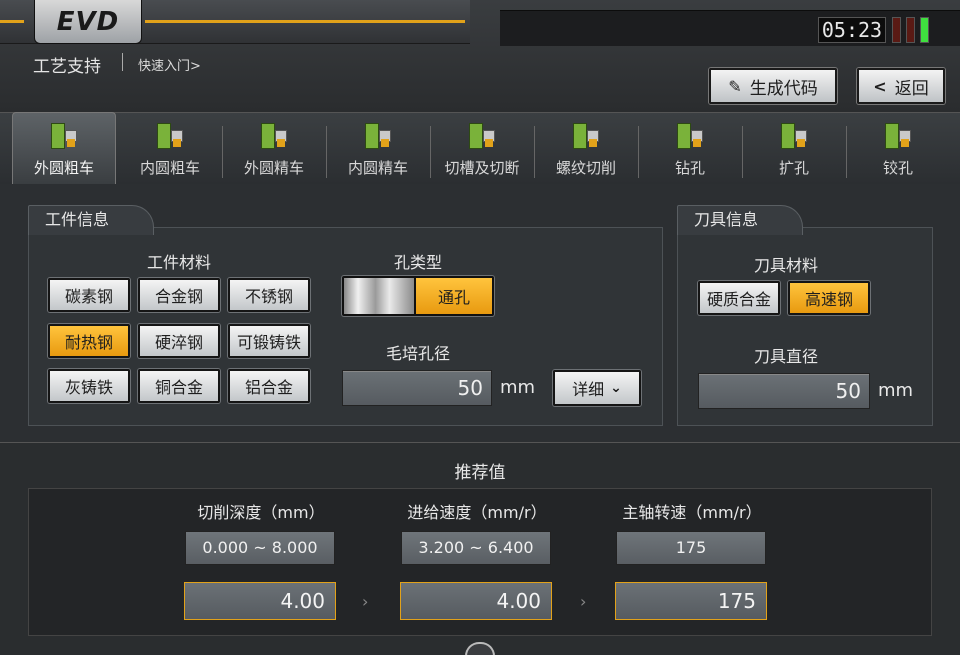  I want to click on tab-threading: 螺纹切削, so click(586, 148).